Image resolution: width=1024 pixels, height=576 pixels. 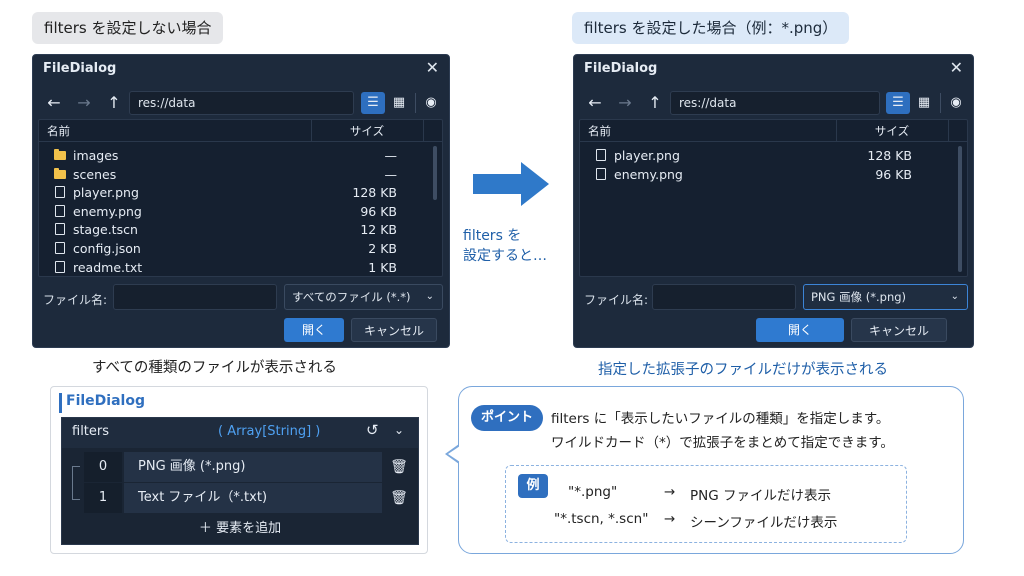 I want to click on property-name: filters, so click(x=91, y=431).